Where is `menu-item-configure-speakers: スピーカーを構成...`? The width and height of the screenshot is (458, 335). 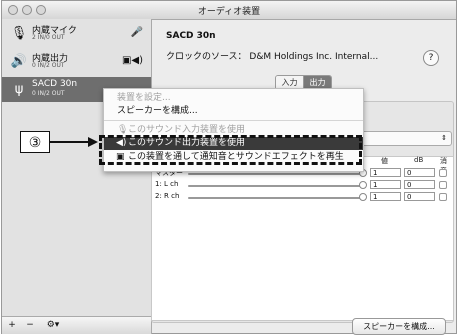 menu-item-configure-speakers: スピーカーを構成... is located at coordinates (233, 111).